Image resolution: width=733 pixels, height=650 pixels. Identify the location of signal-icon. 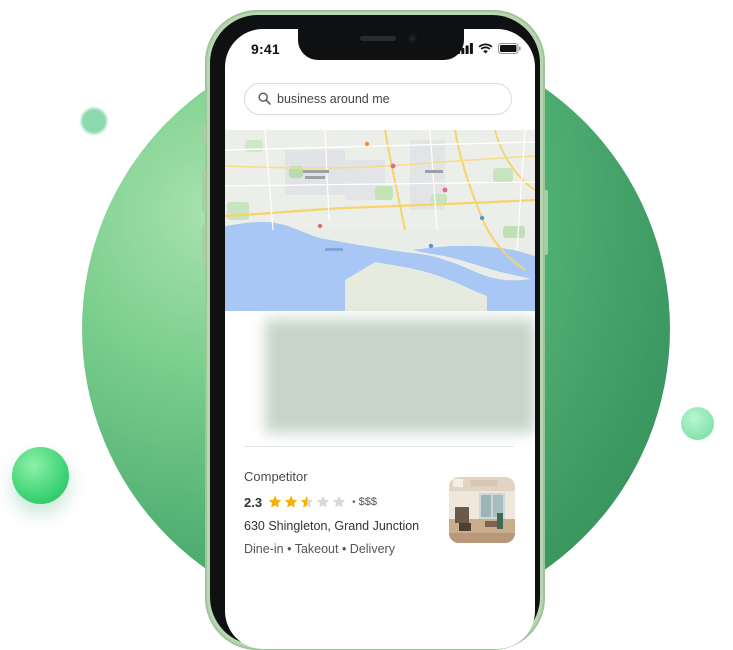
(465, 48).